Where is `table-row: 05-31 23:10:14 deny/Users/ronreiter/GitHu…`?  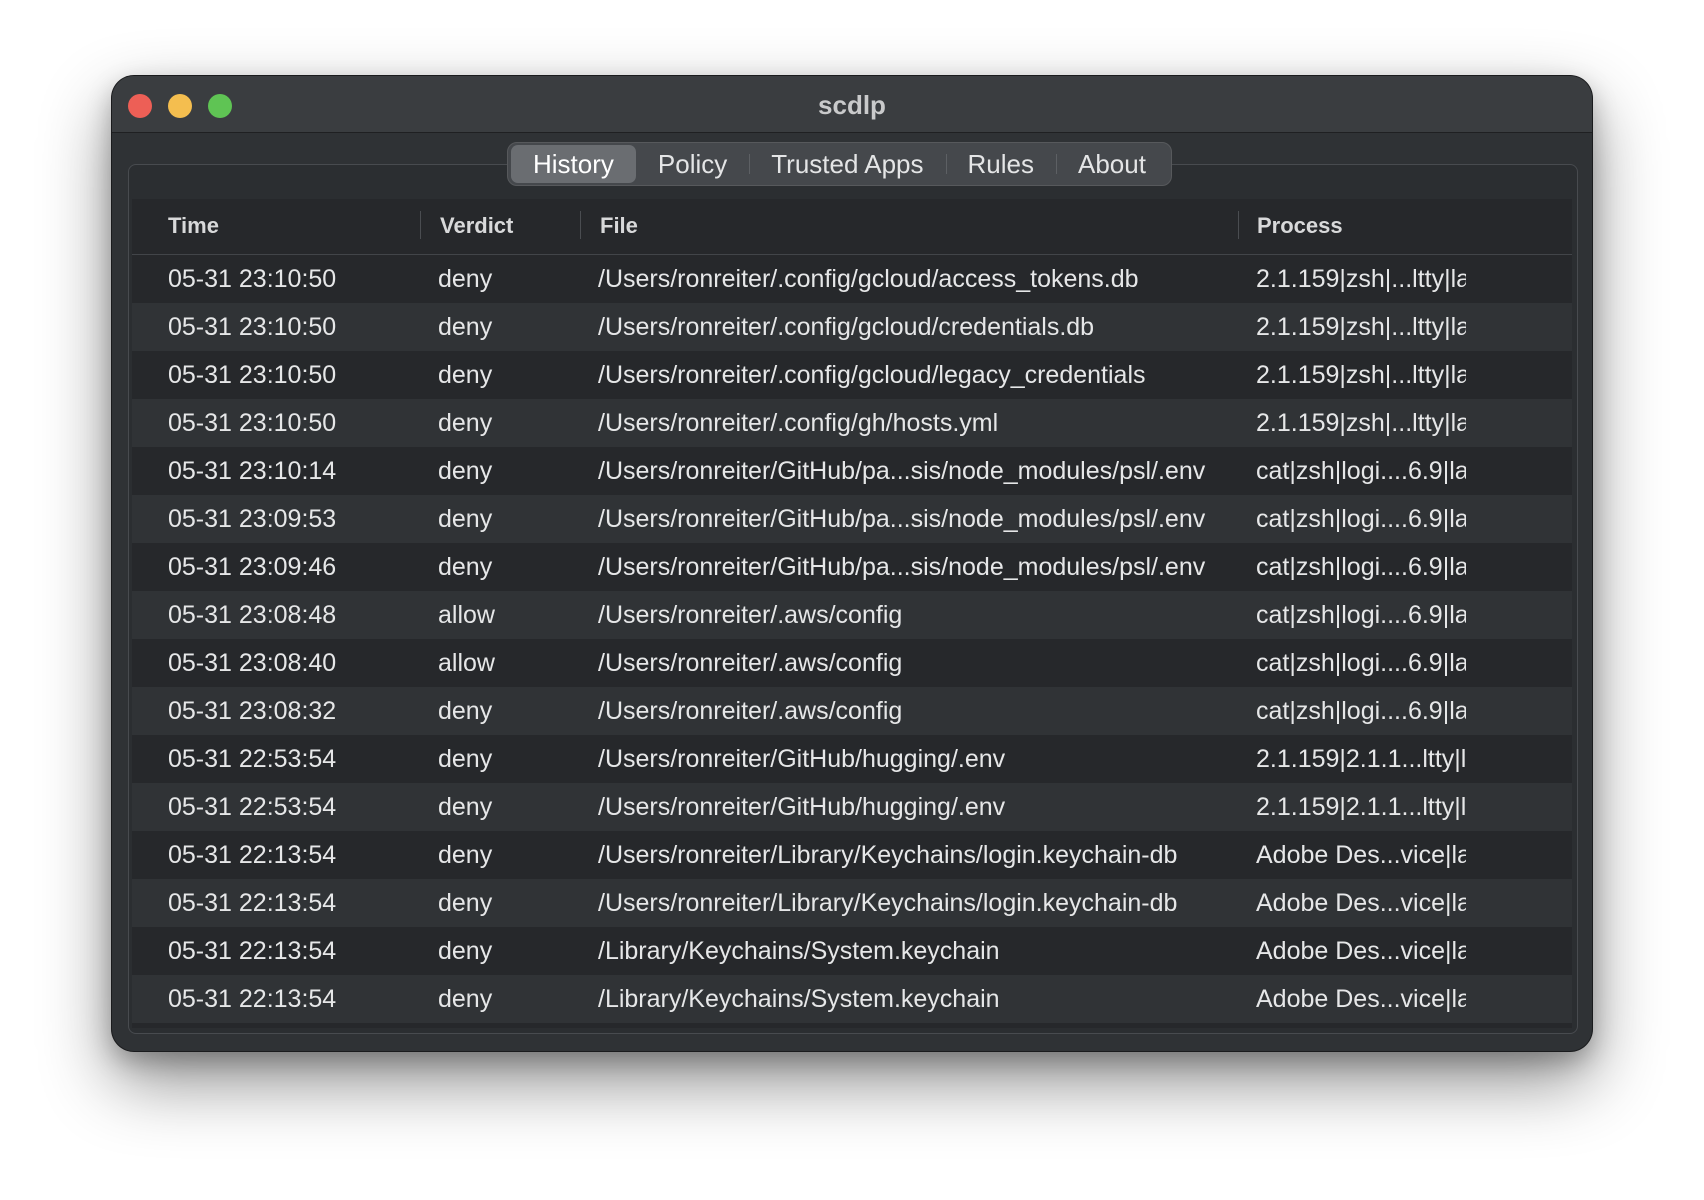 table-row: 05-31 23:10:14 deny/Users/ronreiter/GitHu… is located at coordinates (852, 471).